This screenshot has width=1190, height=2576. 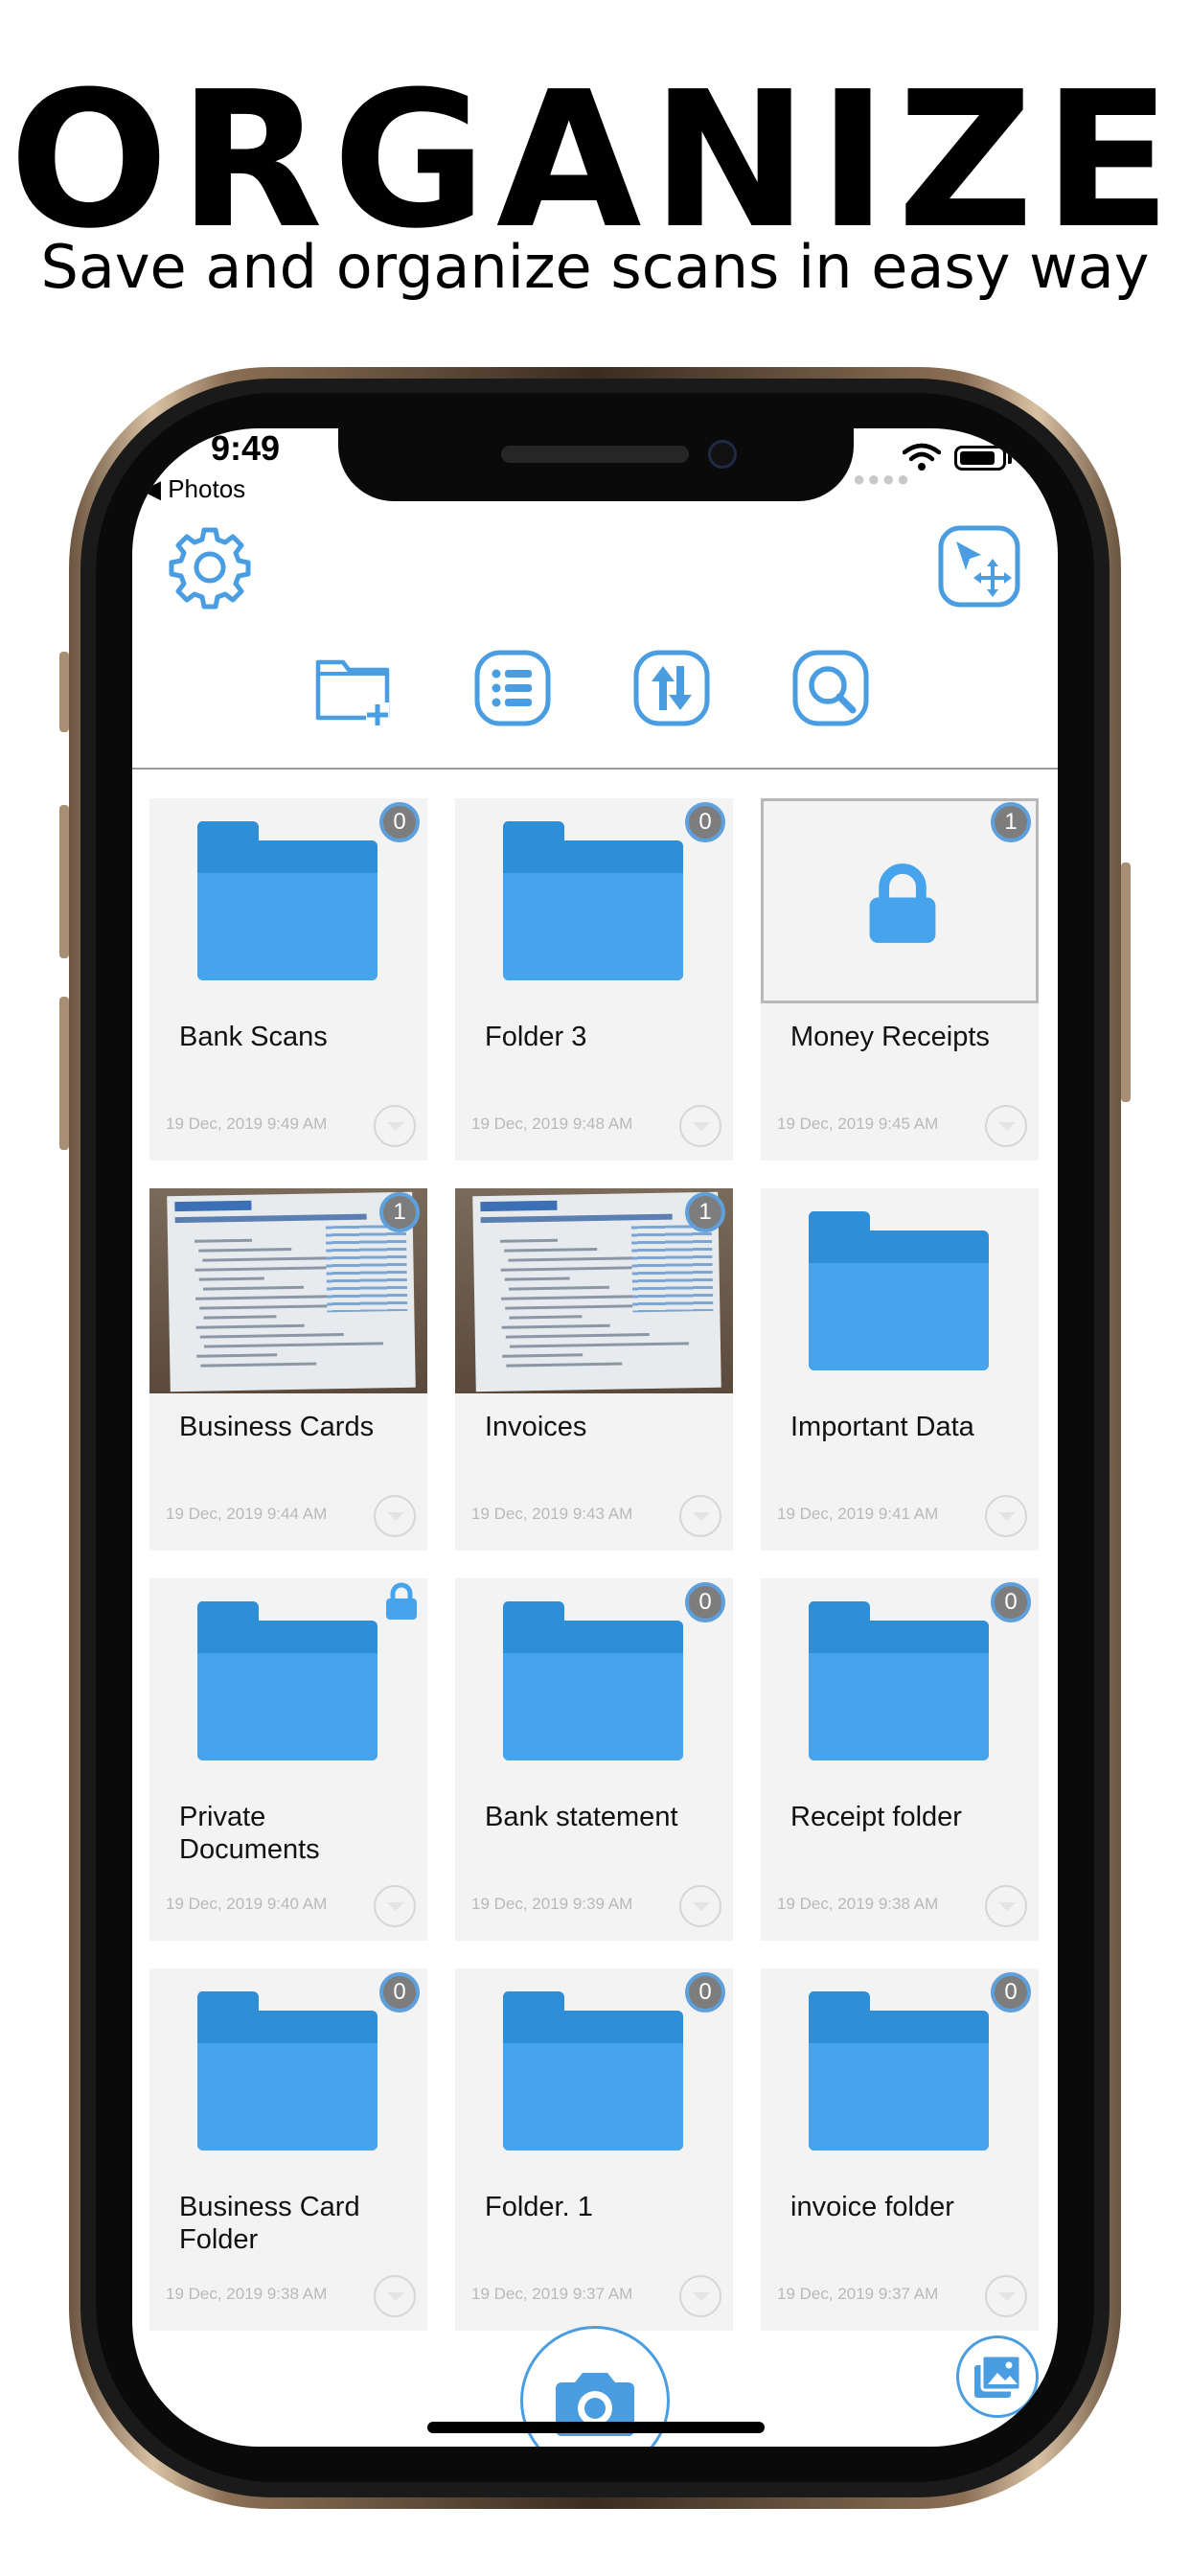 I want to click on status-time: 9:49, so click(x=246, y=448).